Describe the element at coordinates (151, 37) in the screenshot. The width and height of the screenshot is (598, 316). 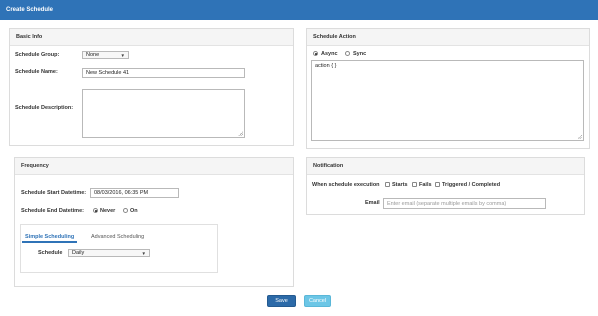
I see `basic-info-heading: Basic Info` at that location.